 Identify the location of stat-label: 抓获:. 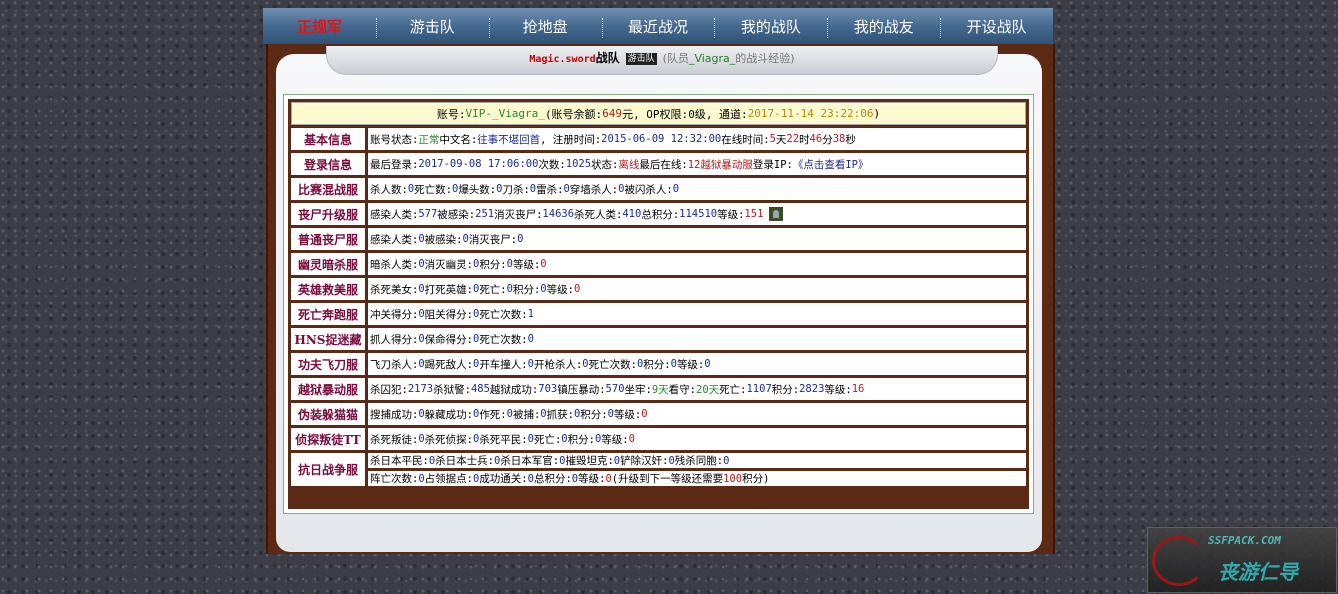
(560, 414).